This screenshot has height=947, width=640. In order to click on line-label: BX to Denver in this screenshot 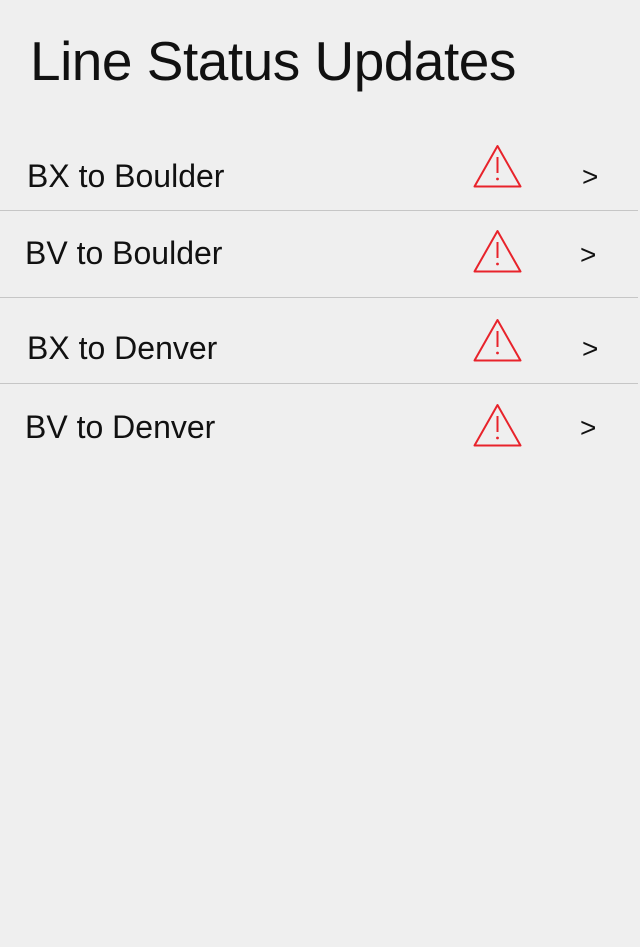, I will do `click(122, 348)`.